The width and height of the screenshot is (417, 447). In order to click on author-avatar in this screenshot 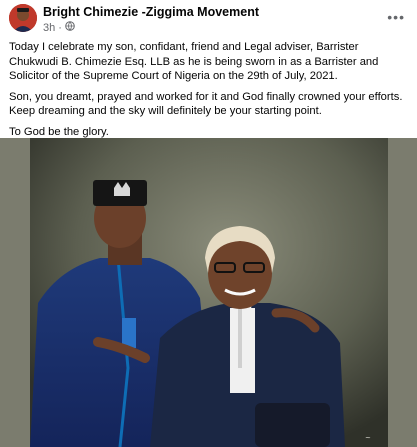, I will do `click(23, 18)`.